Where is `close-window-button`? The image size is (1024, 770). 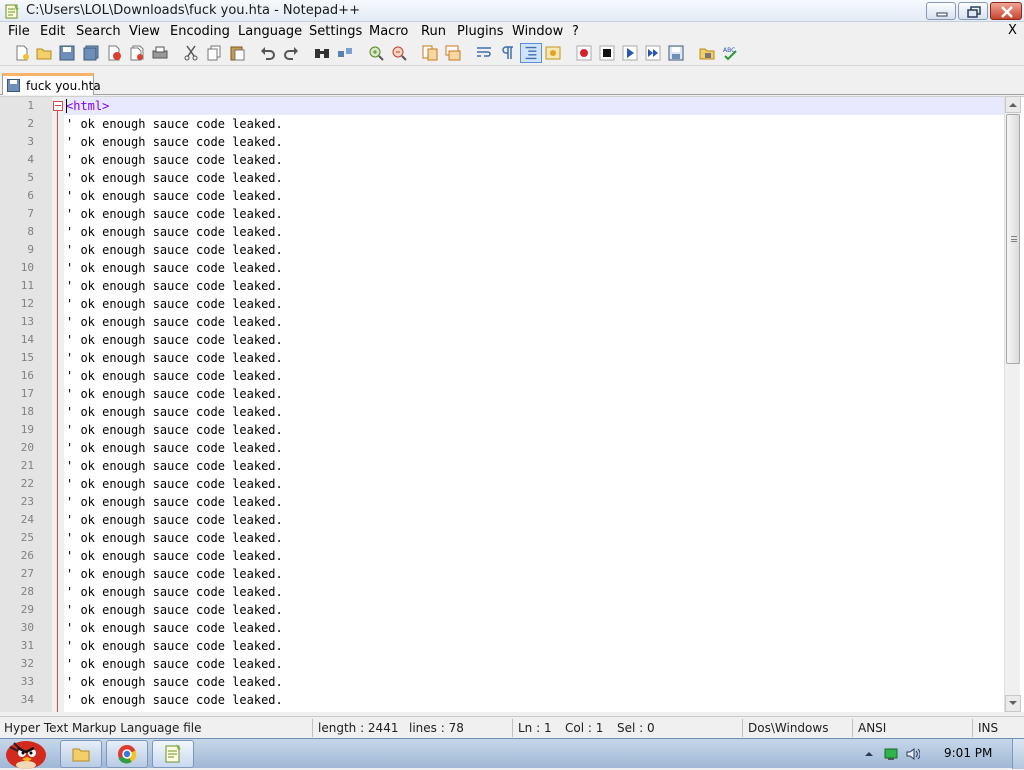
close-window-button is located at coordinates (1006, 11).